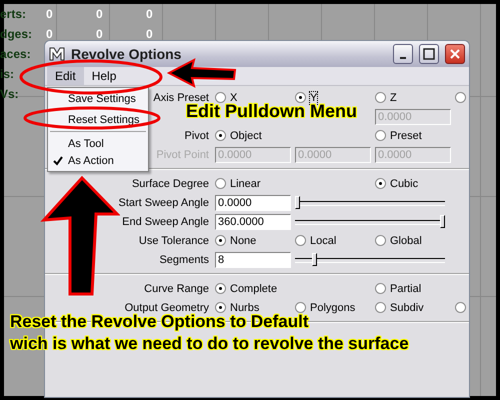 Image resolution: width=500 pixels, height=400 pixels. I want to click on menu-item: Help, so click(104, 76).